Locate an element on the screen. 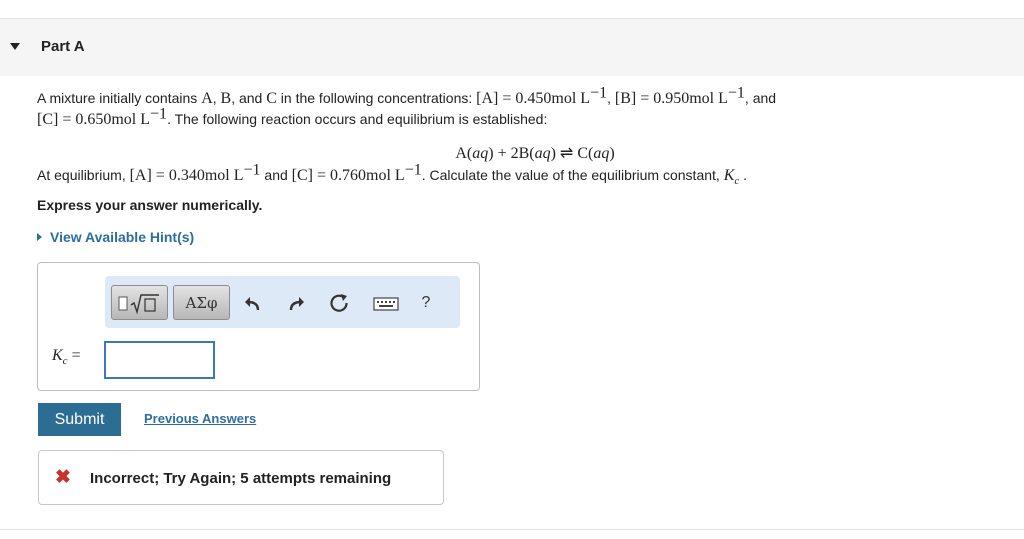  reaction-equation: A(aq) + 2B(aq) ⇌ C(aq) is located at coordinates (512, 153).